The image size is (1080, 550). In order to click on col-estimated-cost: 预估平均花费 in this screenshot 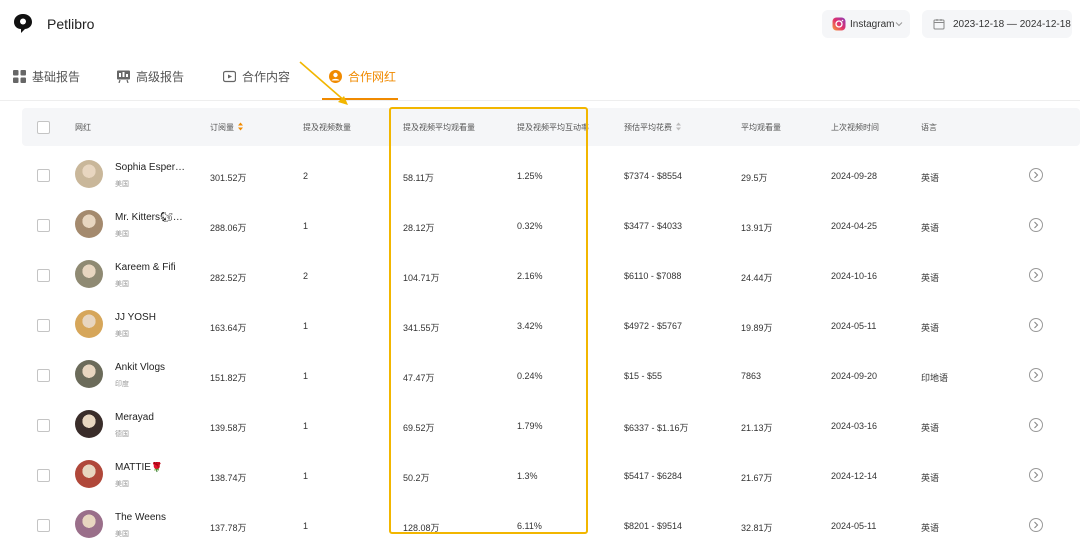, I will do `click(653, 127)`.